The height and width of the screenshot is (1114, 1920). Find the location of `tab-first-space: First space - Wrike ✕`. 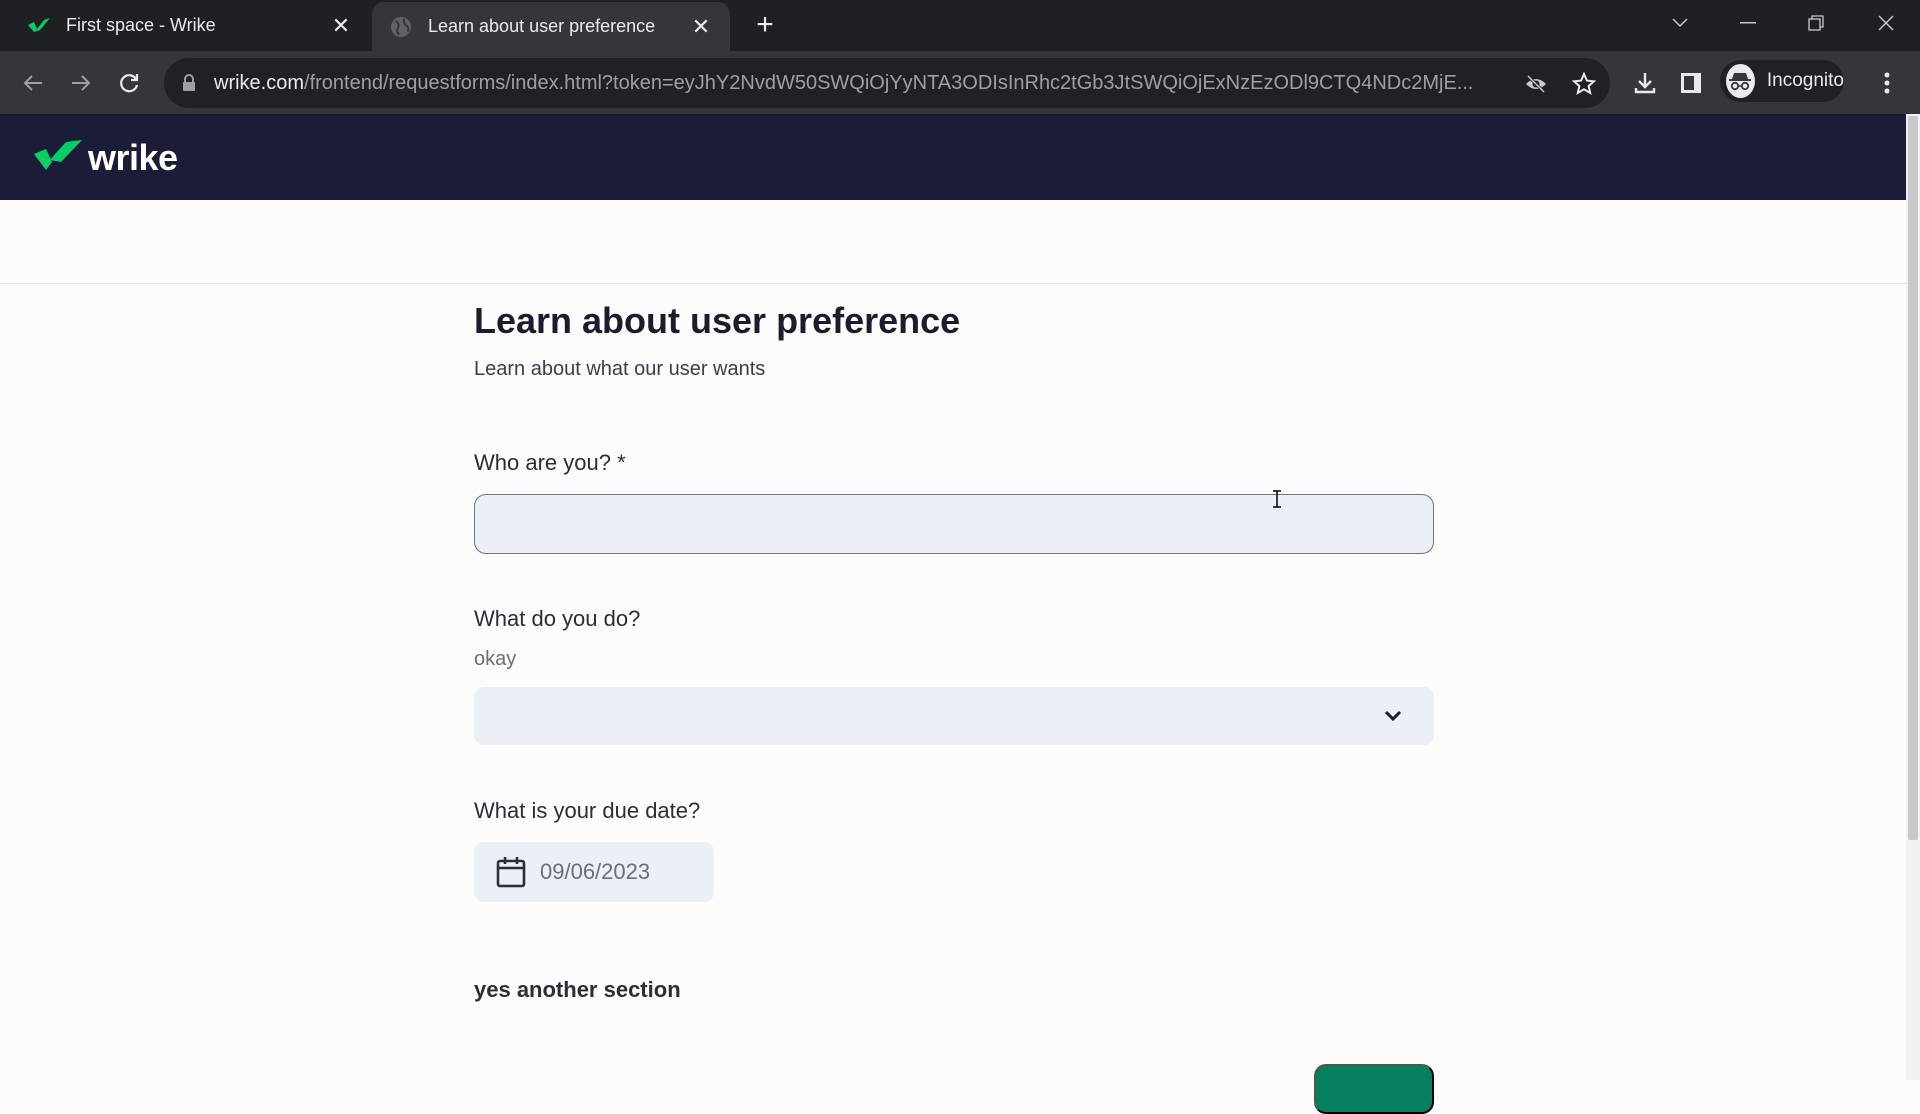

tab-first-space: First space - Wrike ✕ is located at coordinates (185, 25).